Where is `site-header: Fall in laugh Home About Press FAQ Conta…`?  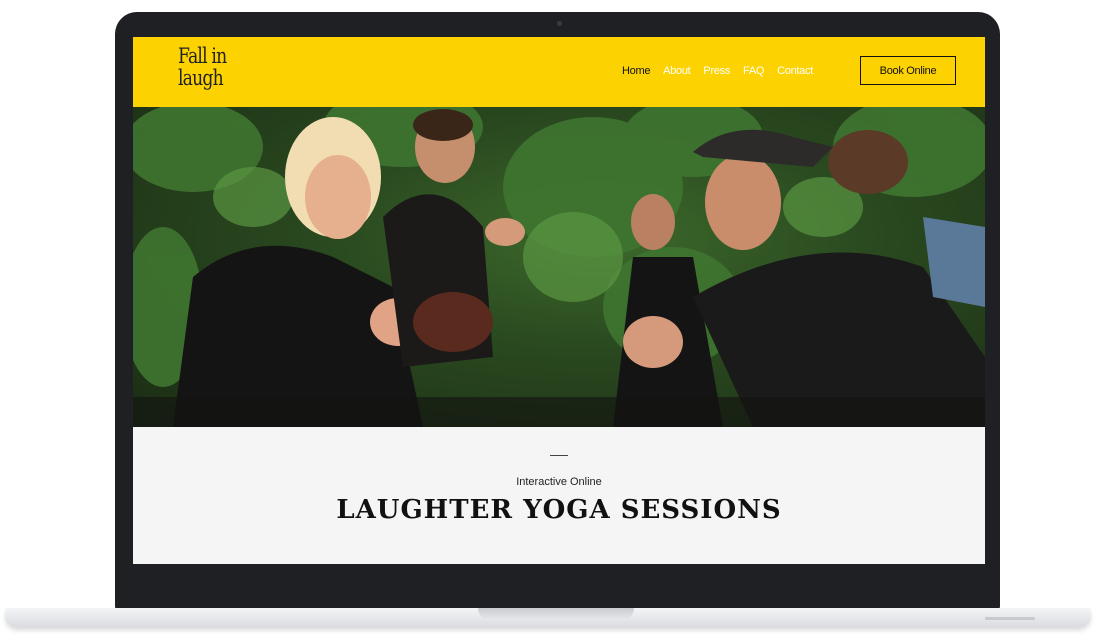 site-header: Fall in laugh Home About Press FAQ Conta… is located at coordinates (559, 72).